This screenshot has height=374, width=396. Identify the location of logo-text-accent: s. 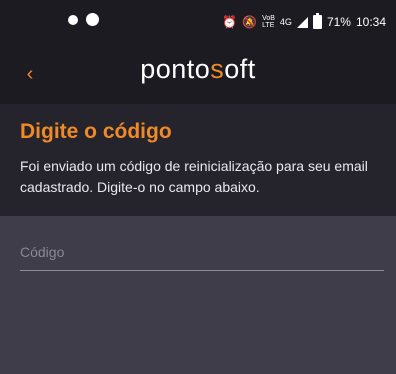
(217, 69).